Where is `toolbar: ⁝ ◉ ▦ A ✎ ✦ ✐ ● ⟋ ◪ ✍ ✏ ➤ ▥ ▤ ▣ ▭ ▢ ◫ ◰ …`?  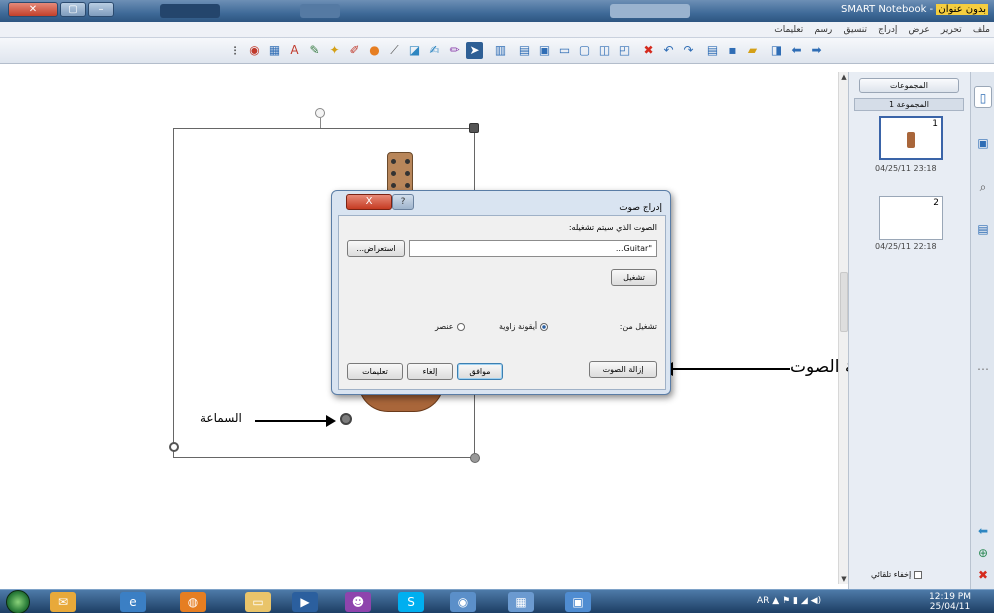
toolbar: ⁝ ◉ ▦ A ✎ ✦ ✐ ● ⟋ ◪ ✍ ✏ ➤ ▥ ▤ ▣ ▭ ▢ ◫ ◰ … is located at coordinates (497, 51).